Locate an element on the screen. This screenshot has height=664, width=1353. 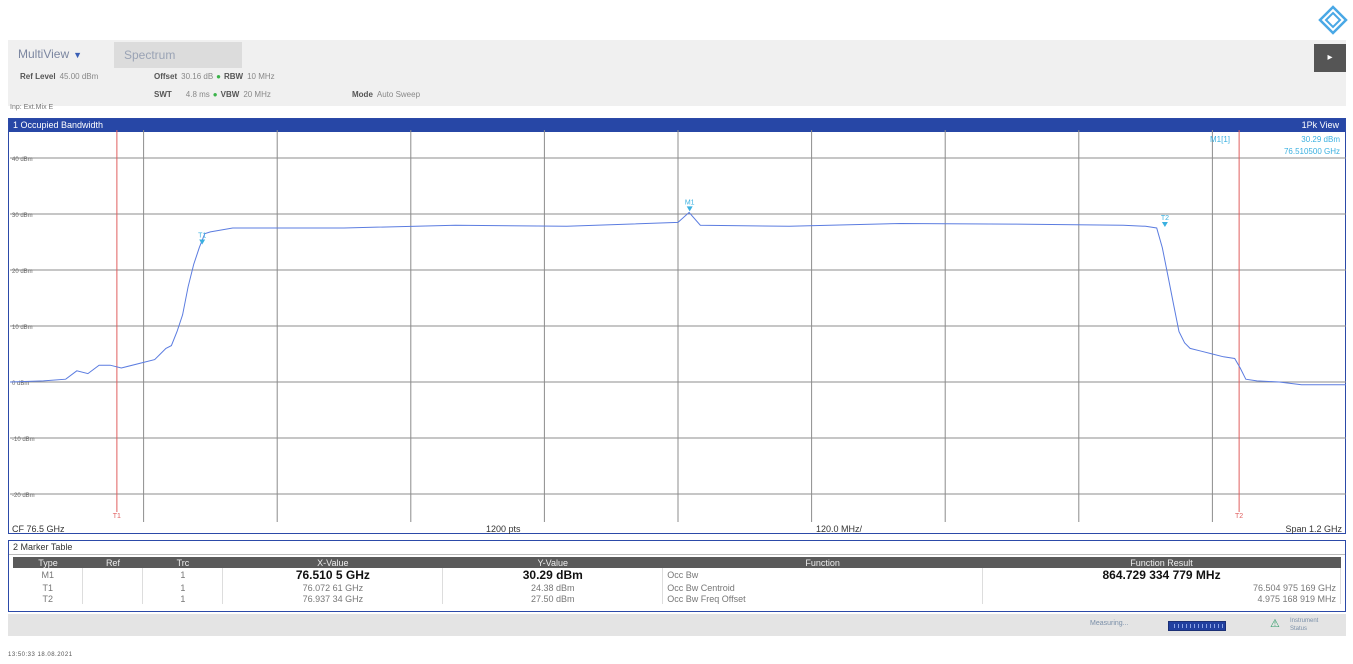
chevron-down-icon: ▼ is located at coordinates (77, 55).